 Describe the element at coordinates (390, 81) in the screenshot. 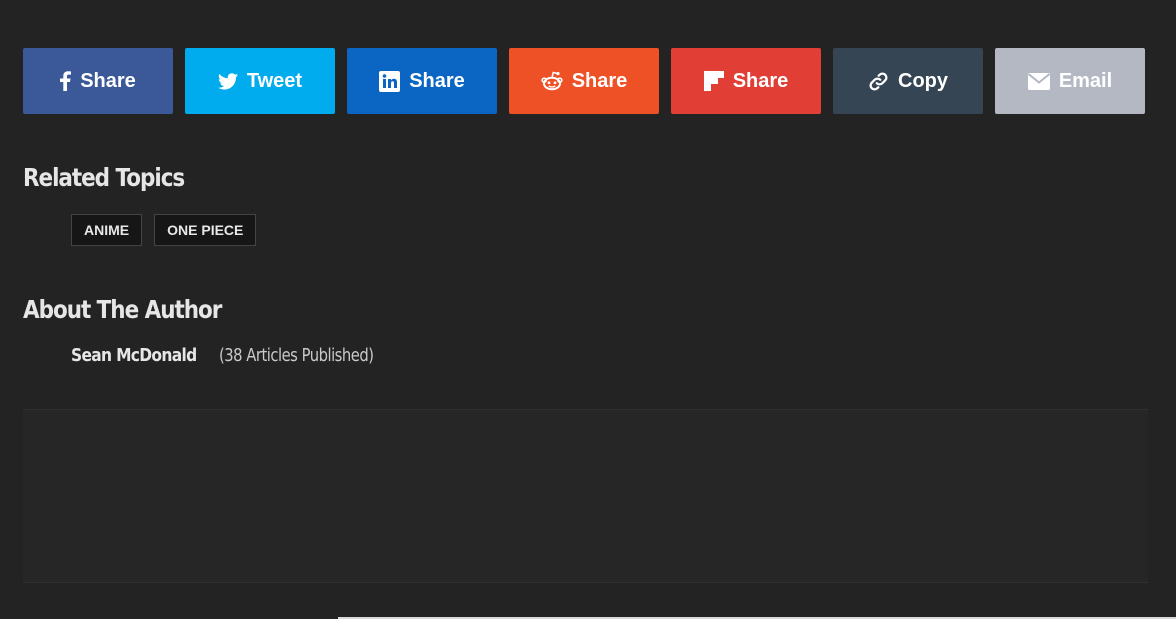

I see `linkedin-icon` at that location.